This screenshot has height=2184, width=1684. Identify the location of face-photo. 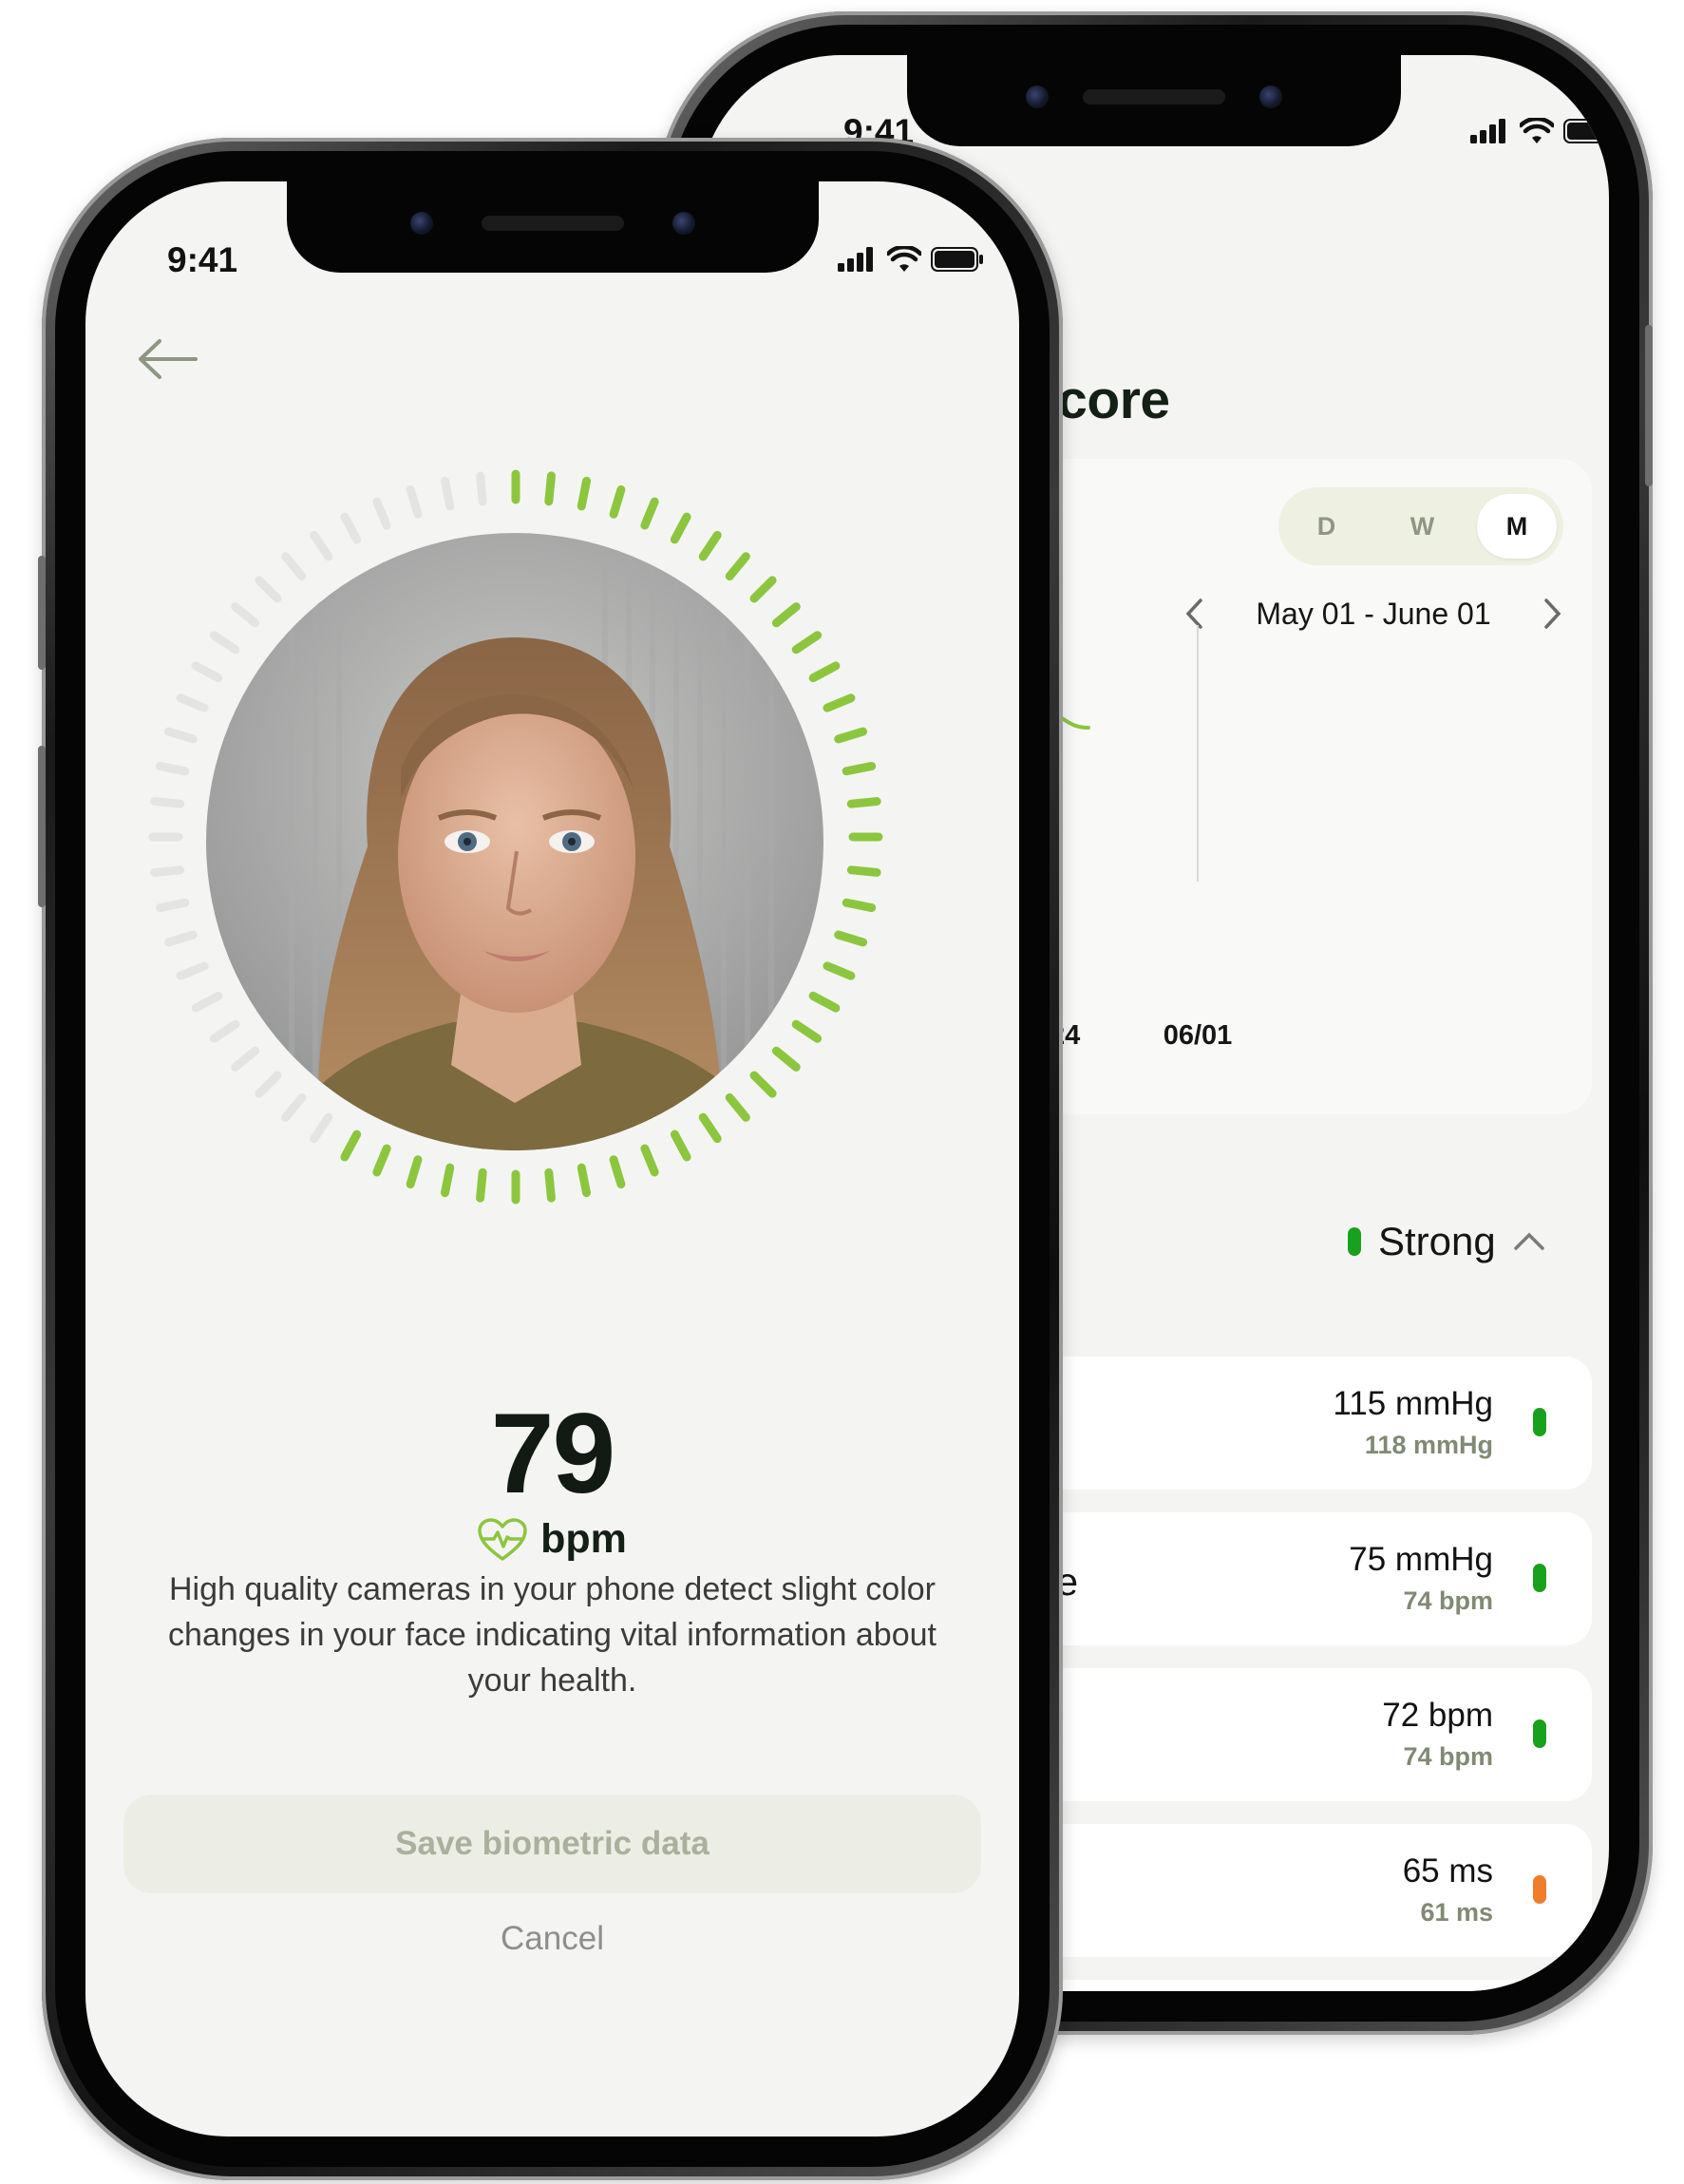
(514, 841).